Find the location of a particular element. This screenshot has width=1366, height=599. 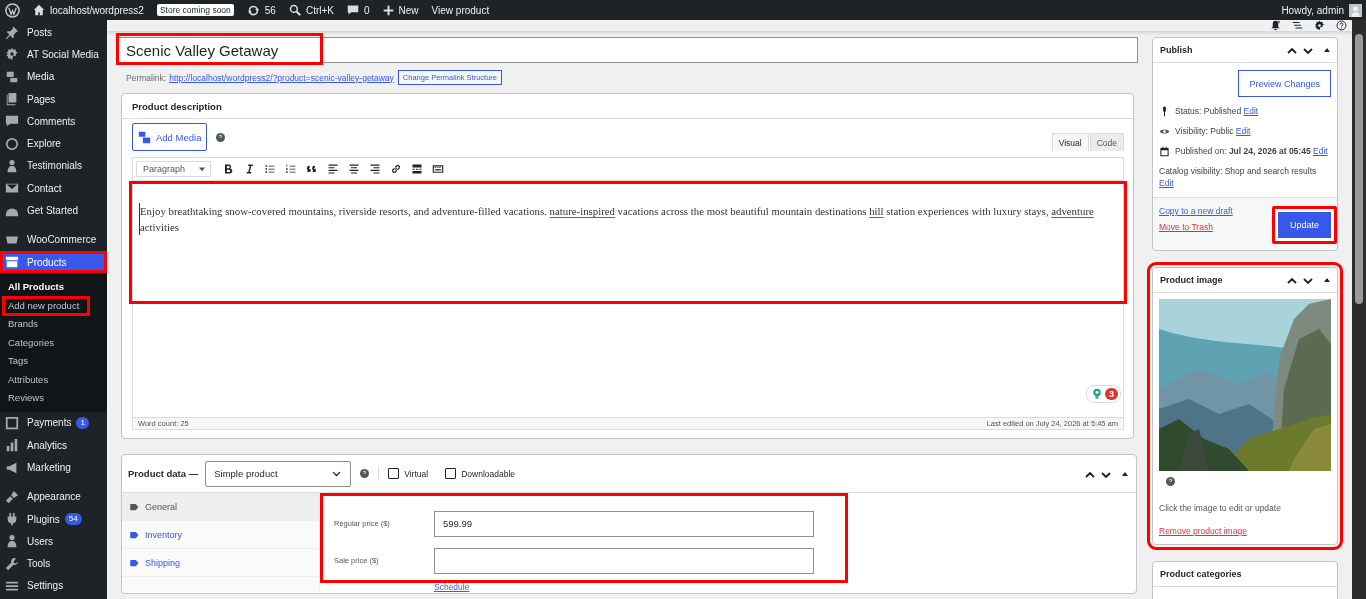

scrollbar is located at coordinates (1359, 309).